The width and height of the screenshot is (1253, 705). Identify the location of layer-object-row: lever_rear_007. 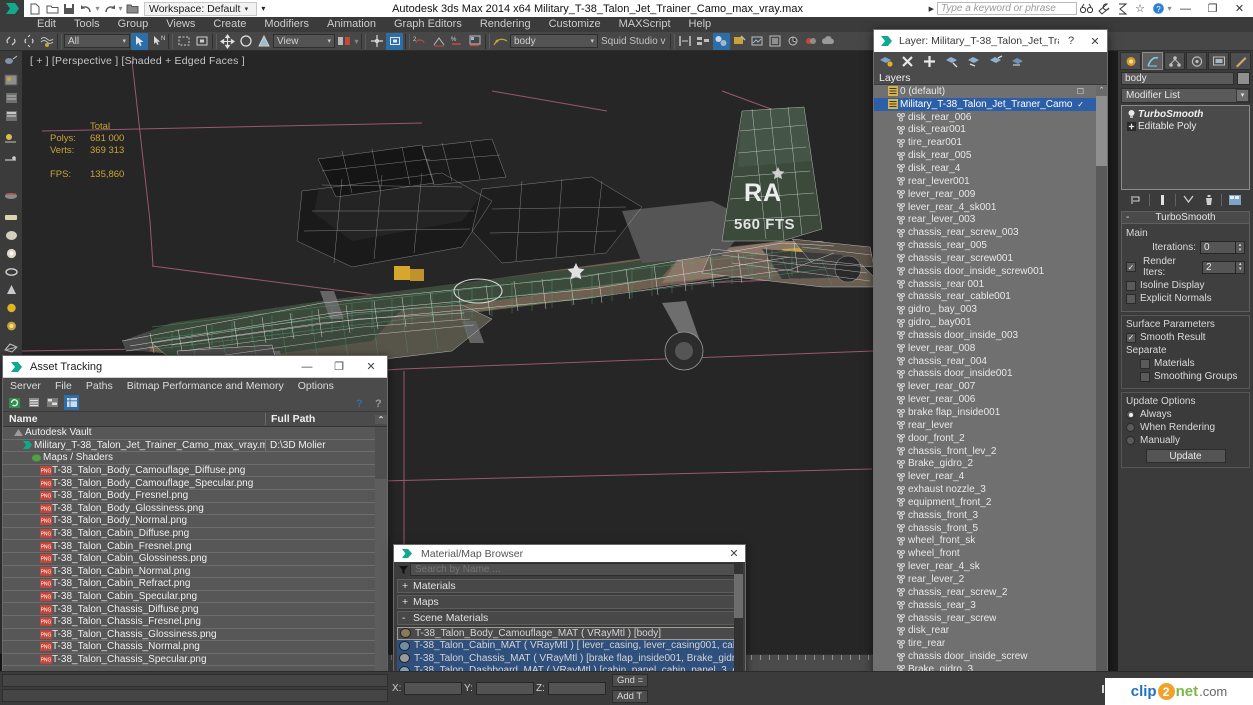
(985, 386).